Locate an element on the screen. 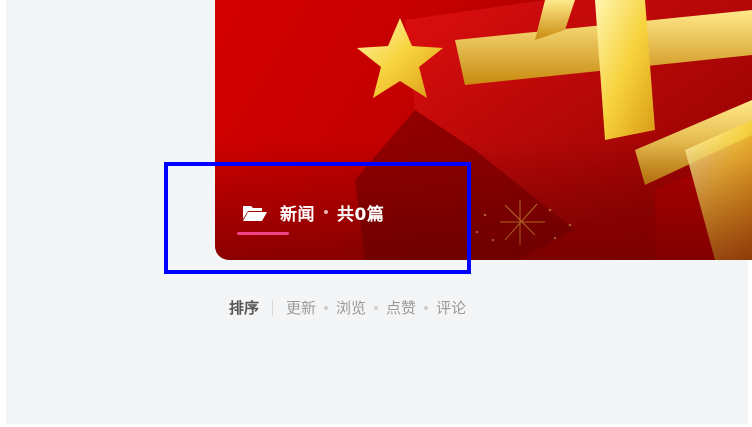 This screenshot has height=427, width=752. sort-by-likes: 点赞 is located at coordinates (401, 307).